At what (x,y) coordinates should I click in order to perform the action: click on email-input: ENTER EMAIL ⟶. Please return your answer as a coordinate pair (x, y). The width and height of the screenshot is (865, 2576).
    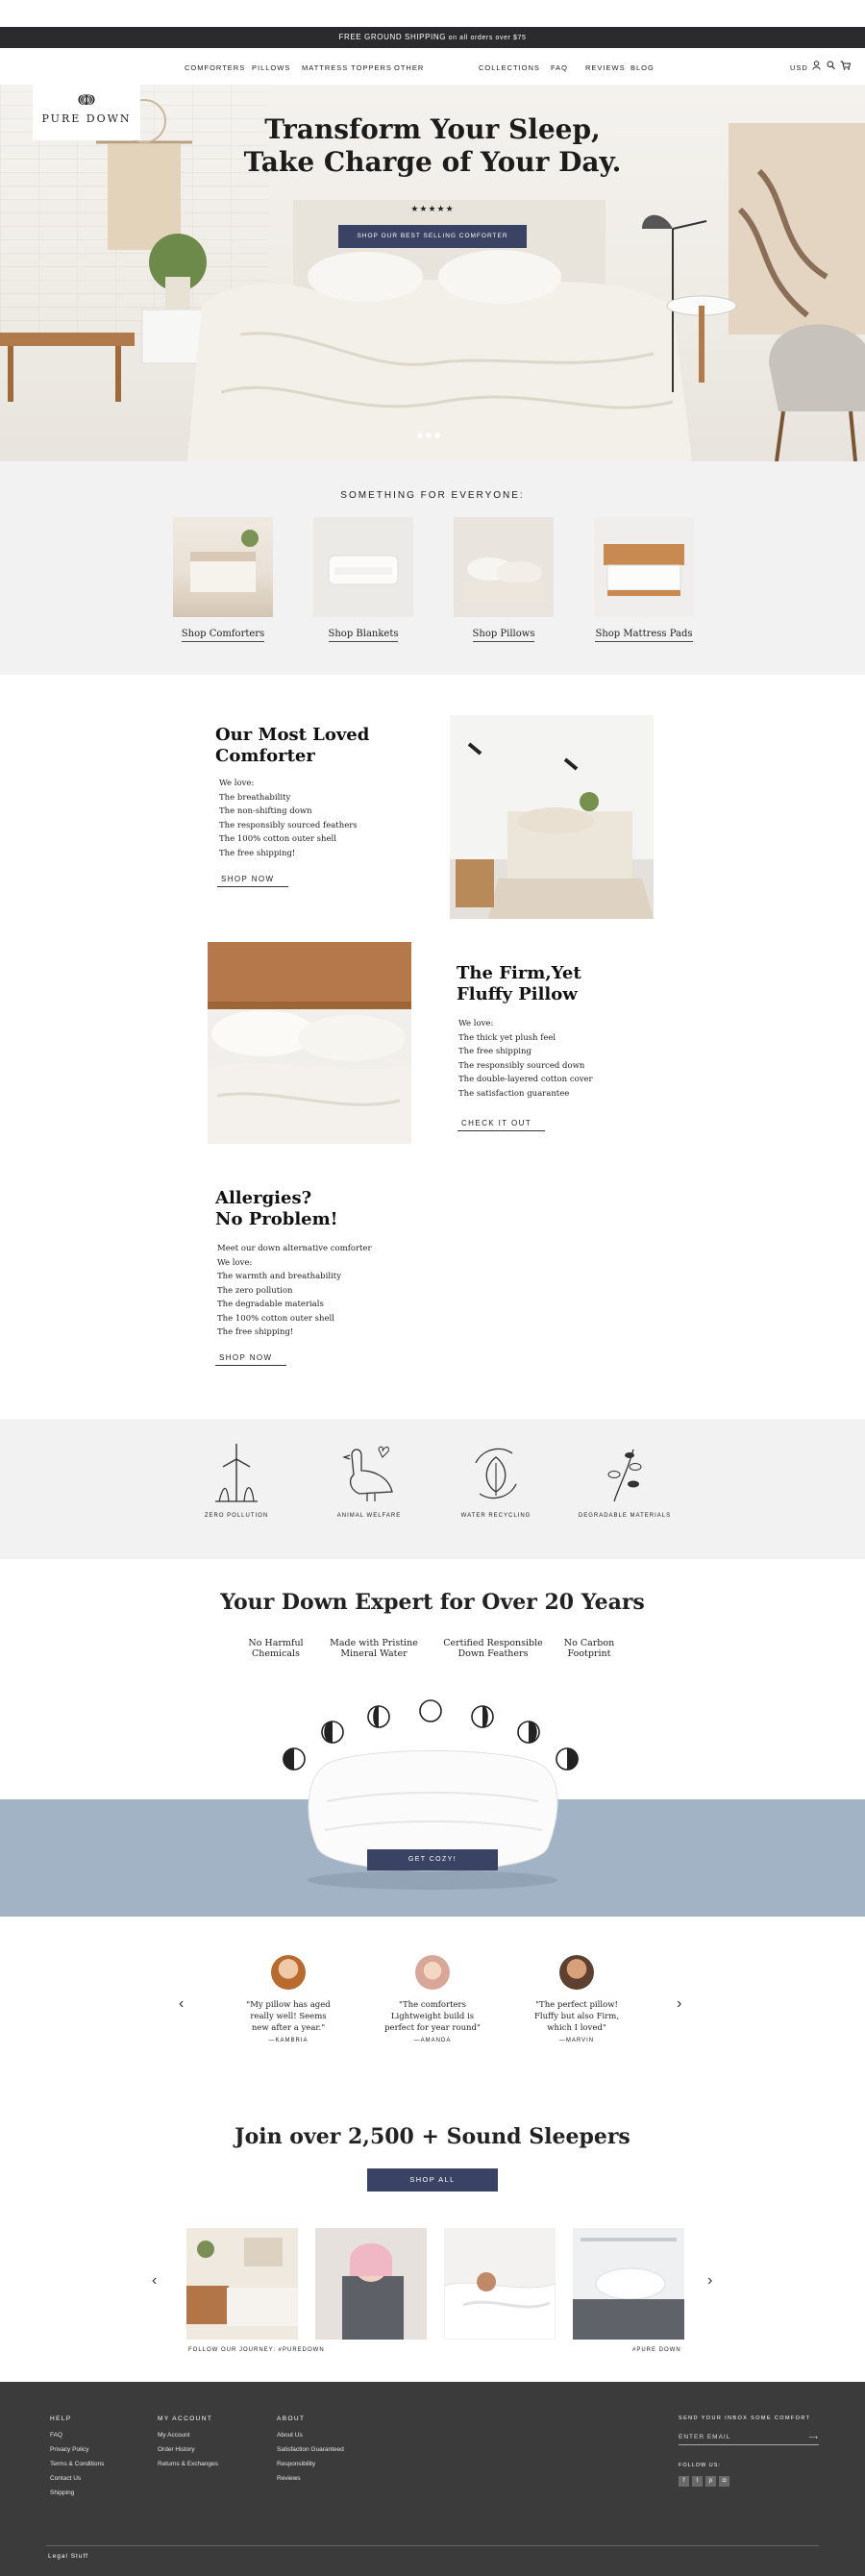
    Looking at the image, I should click on (749, 2439).